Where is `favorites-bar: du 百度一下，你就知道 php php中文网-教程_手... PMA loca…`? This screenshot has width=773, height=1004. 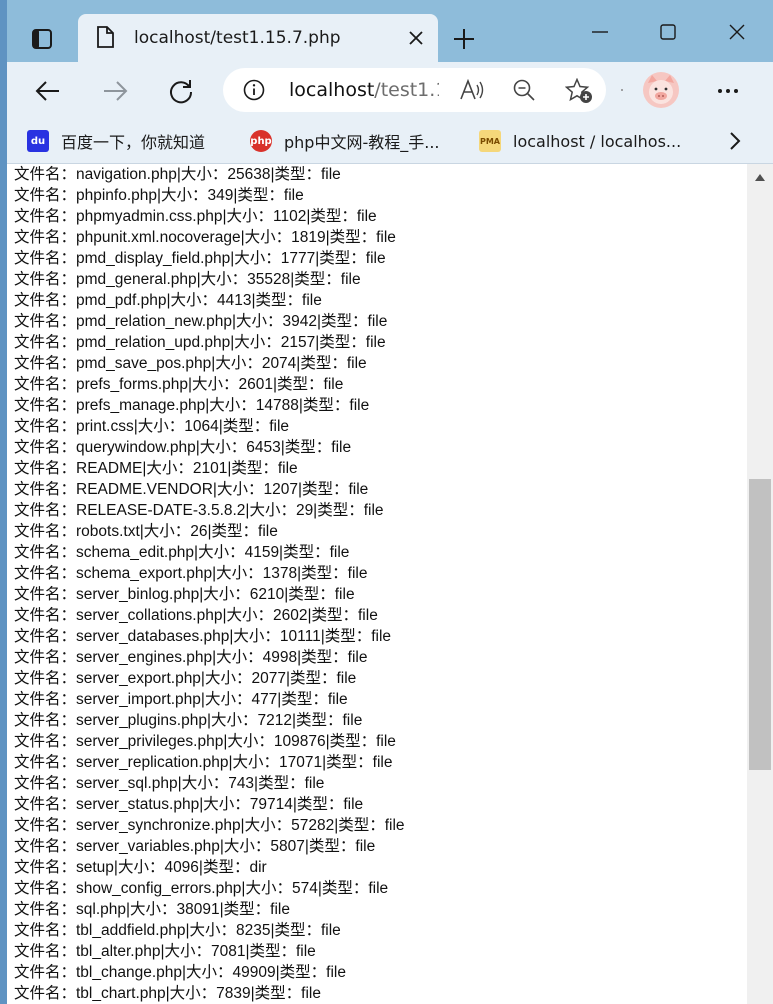
favorites-bar: du 百度一下，你就知道 php php中文网-教程_手... PMA loca… is located at coordinates (390, 141).